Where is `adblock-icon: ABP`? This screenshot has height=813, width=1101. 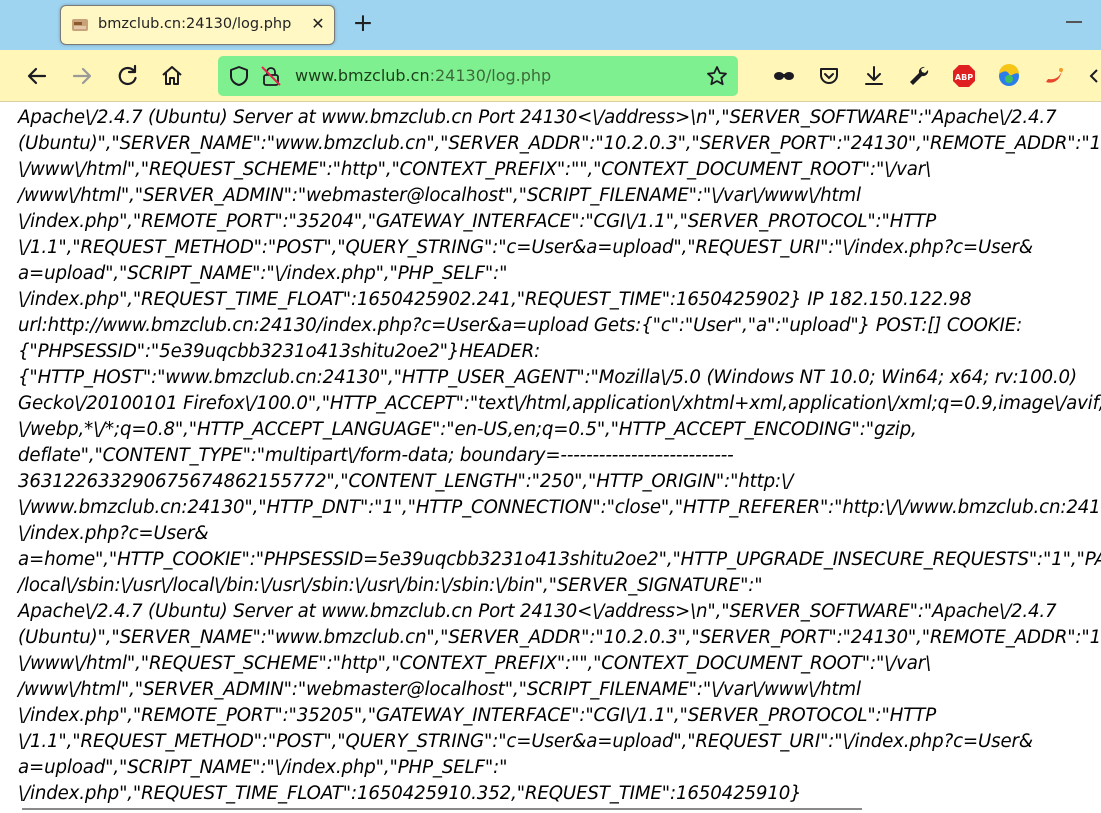 adblock-icon: ABP is located at coordinates (964, 76).